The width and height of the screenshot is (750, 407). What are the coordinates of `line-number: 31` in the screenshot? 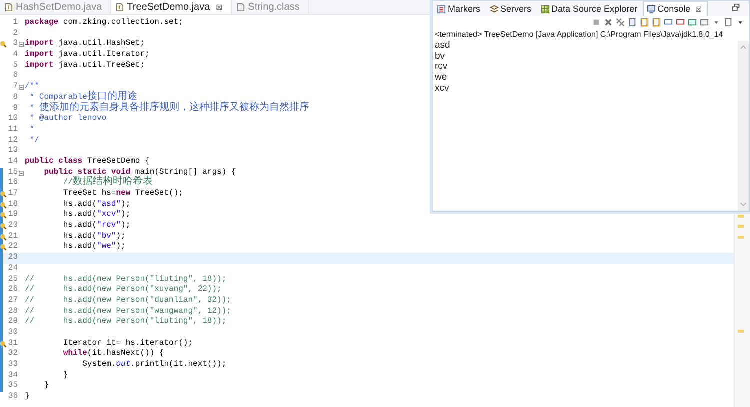 It's located at (13, 344).